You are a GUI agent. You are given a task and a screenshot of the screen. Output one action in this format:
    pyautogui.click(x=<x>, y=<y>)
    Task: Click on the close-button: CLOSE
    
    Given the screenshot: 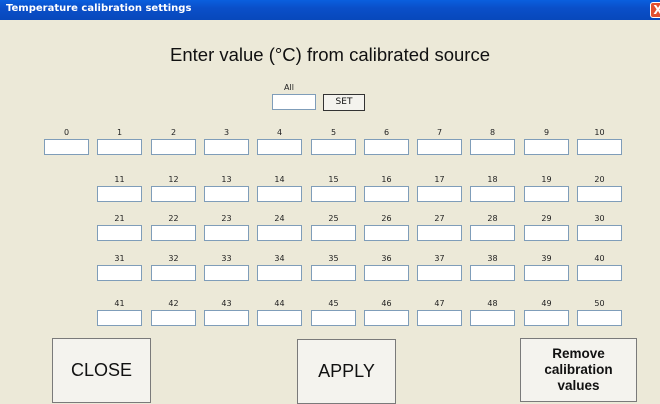 What is the action you would take?
    pyautogui.click(x=101, y=370)
    